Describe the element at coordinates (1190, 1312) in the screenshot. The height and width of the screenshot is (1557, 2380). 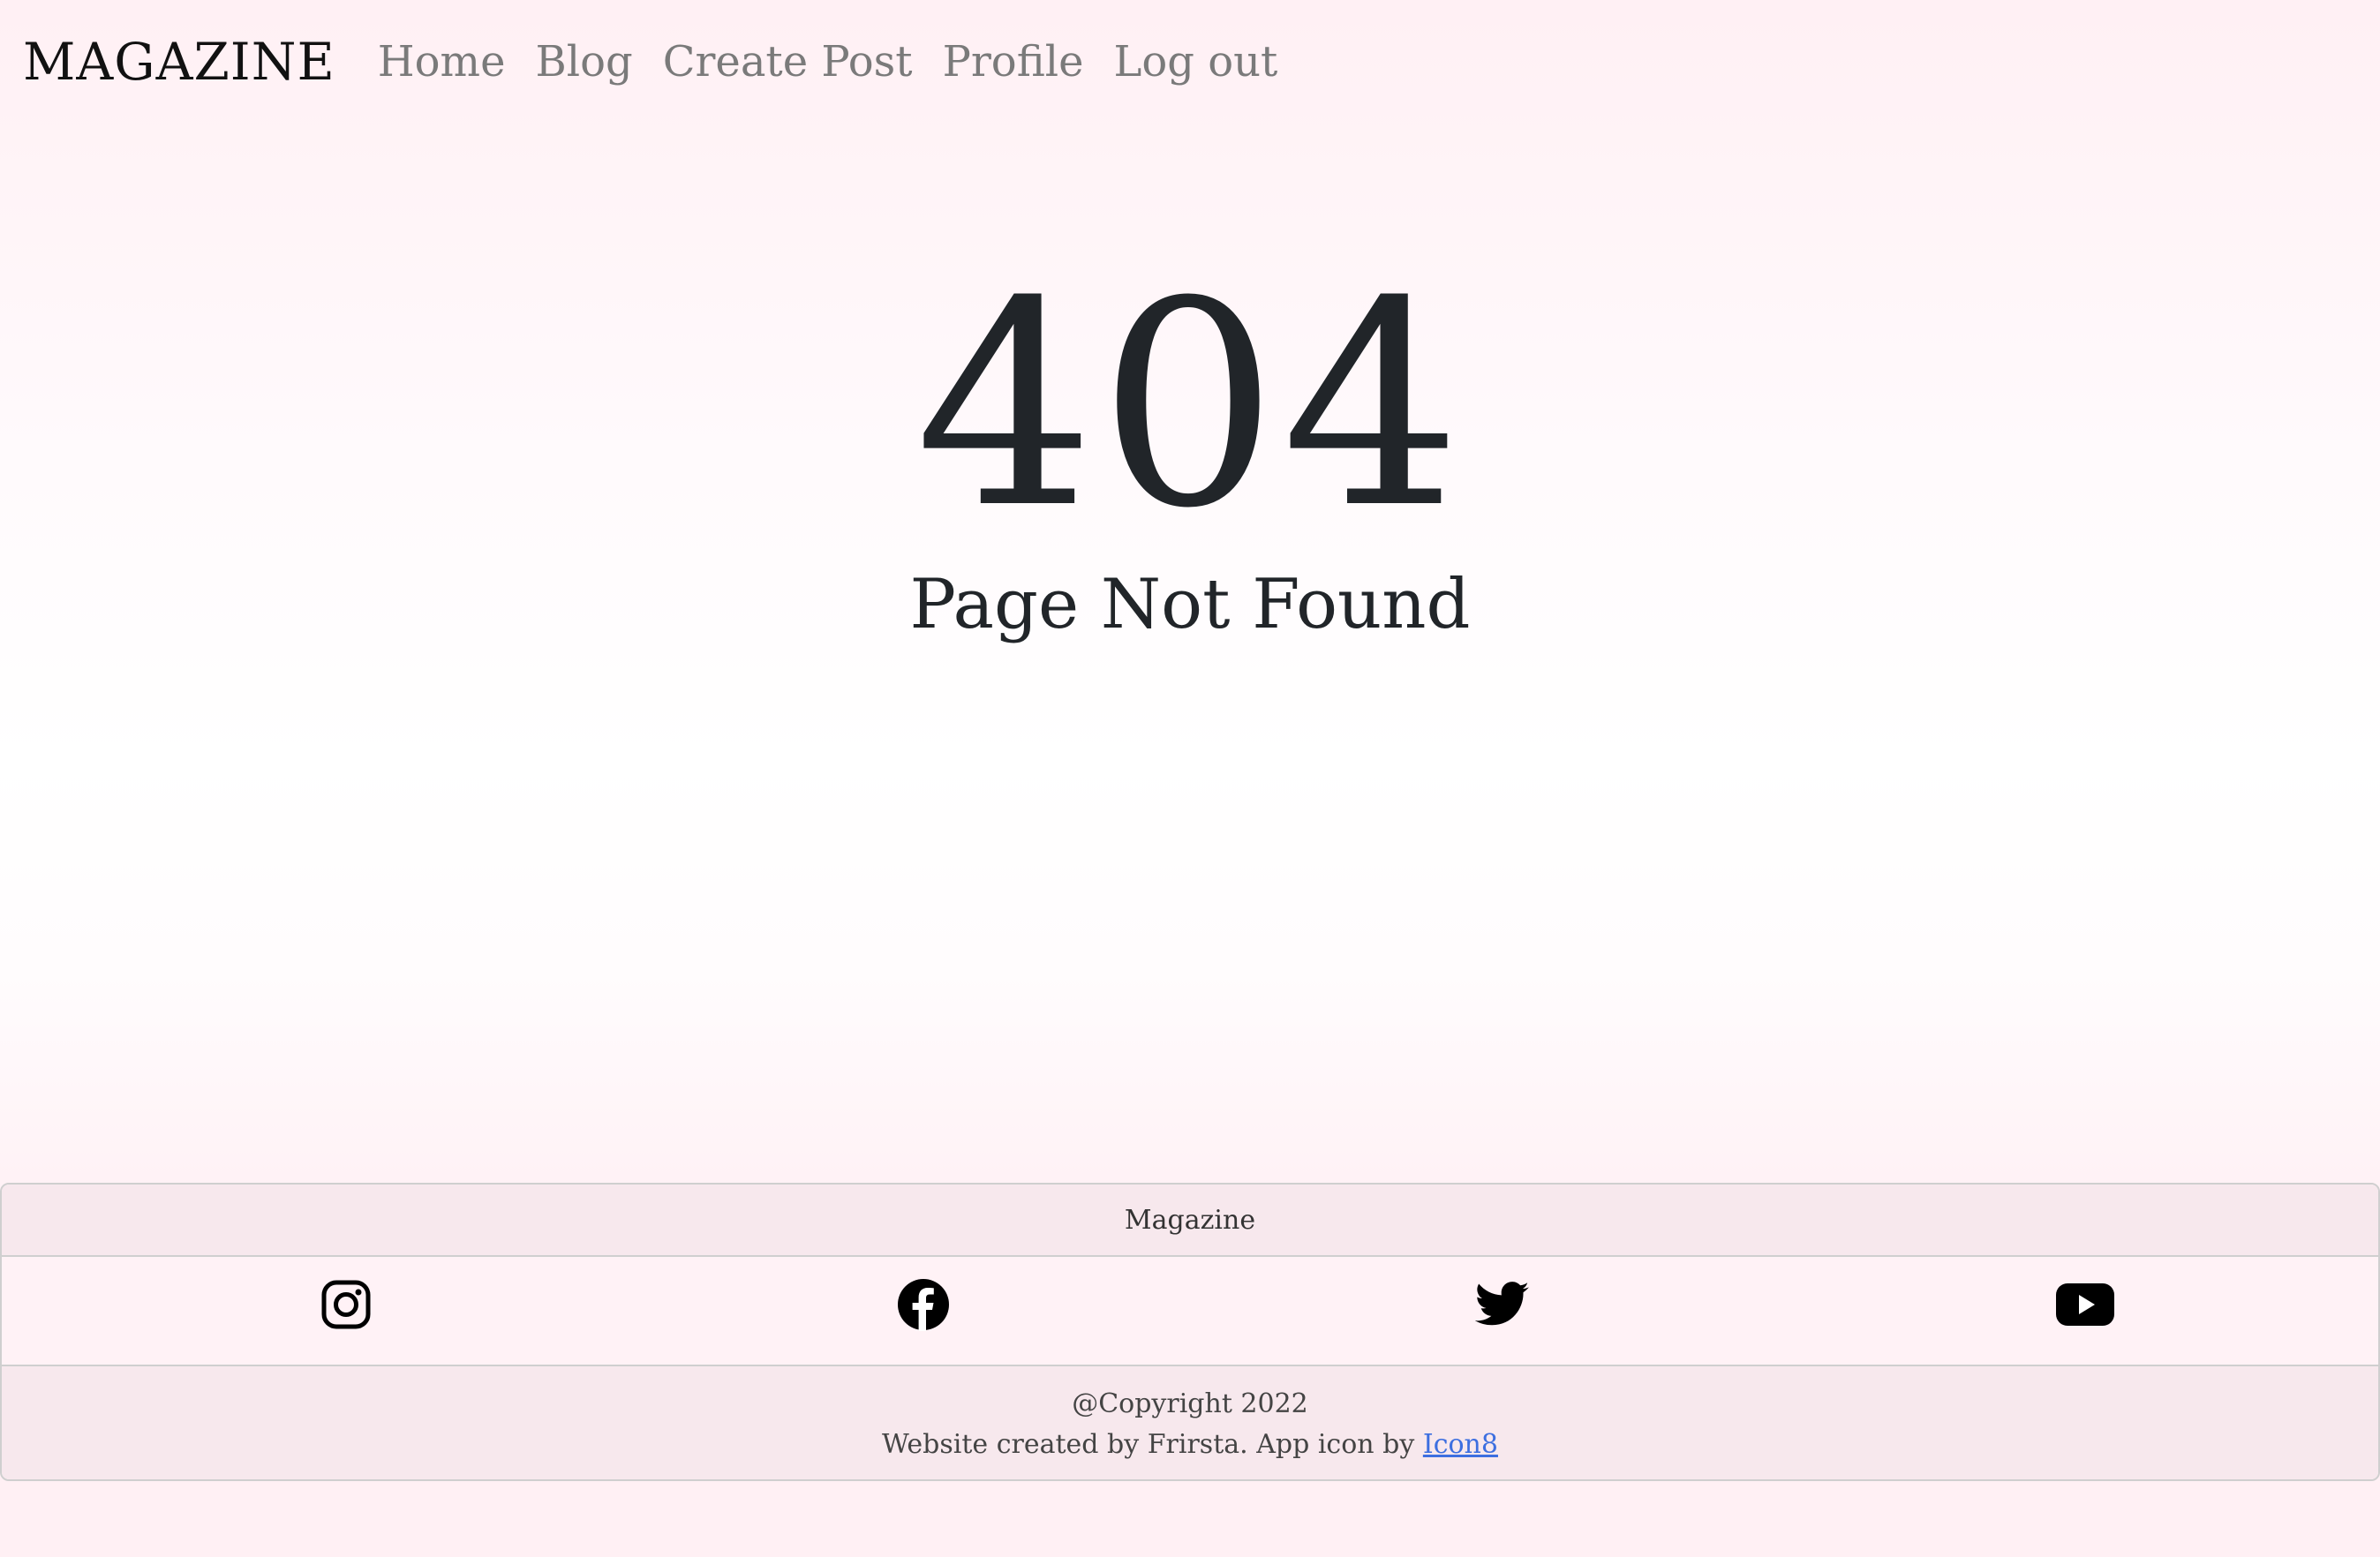
I see `footer-social-links` at that location.